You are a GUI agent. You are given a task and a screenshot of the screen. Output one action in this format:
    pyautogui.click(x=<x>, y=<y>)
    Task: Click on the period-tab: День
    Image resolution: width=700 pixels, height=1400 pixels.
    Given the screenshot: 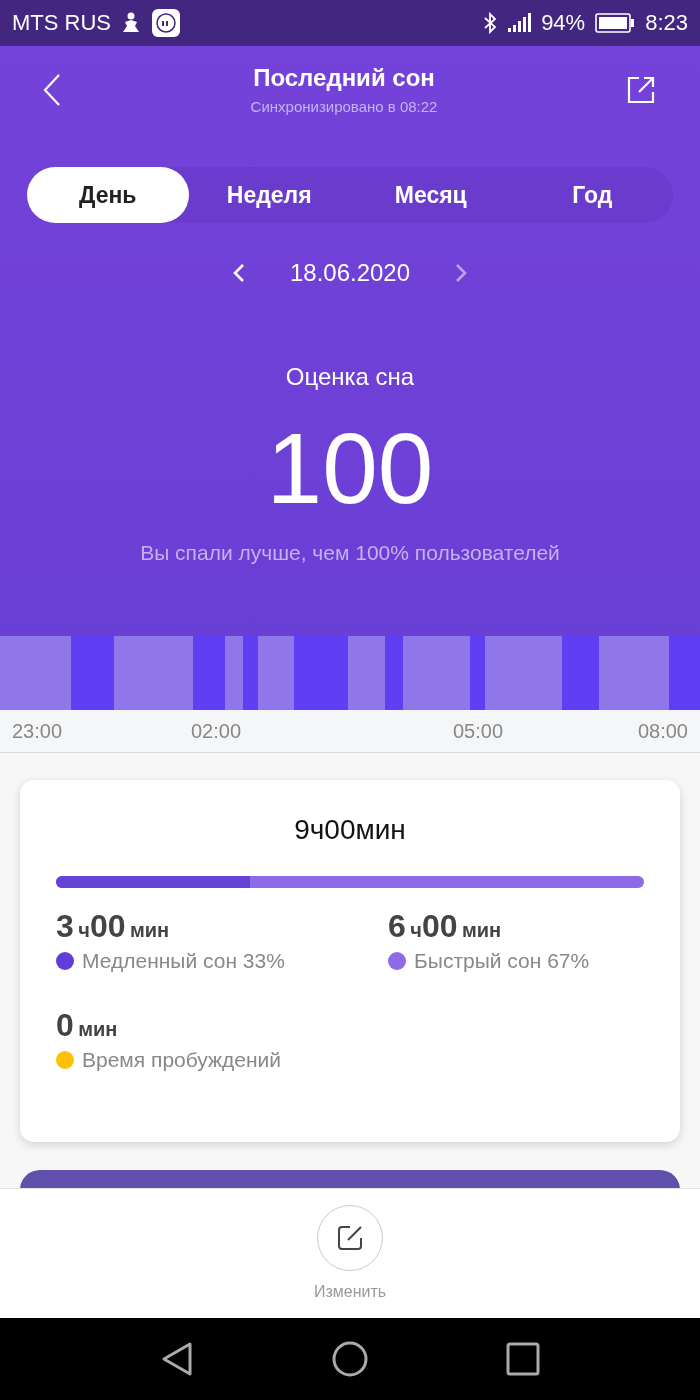 What is the action you would take?
    pyautogui.click(x=108, y=195)
    